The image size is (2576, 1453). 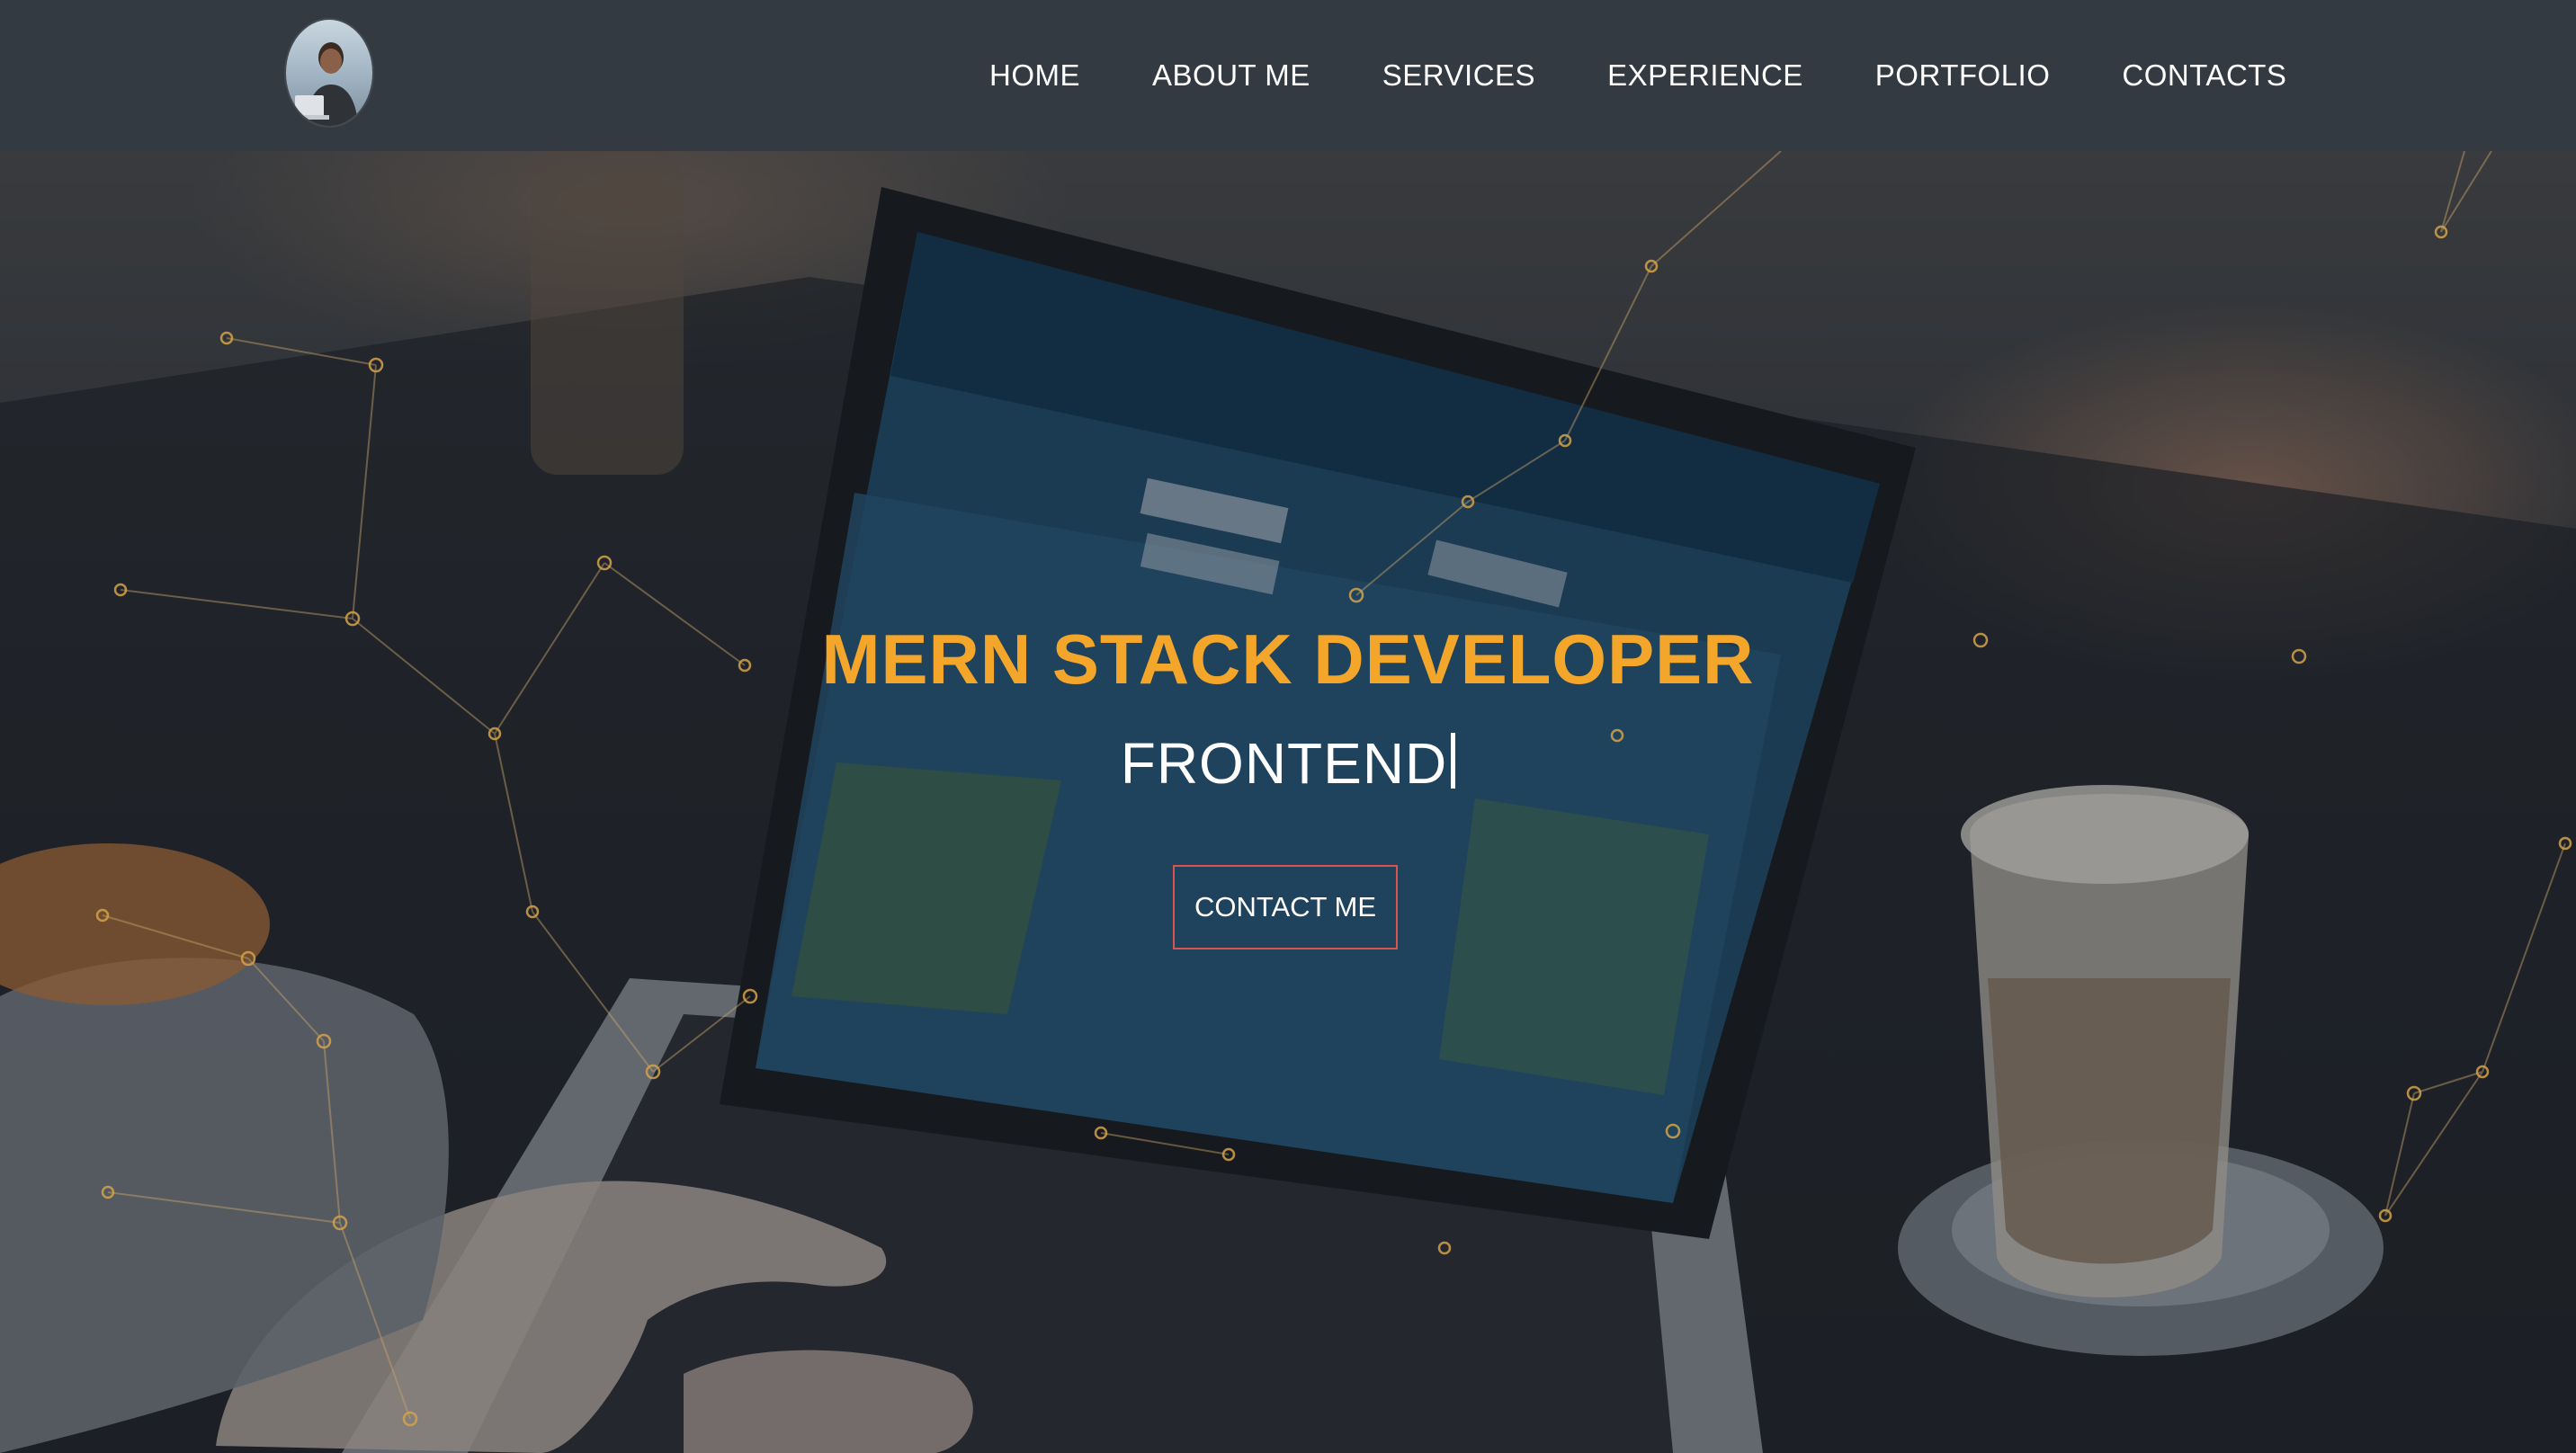 I want to click on nav-about-me: ABOUT ME, so click(x=1231, y=75).